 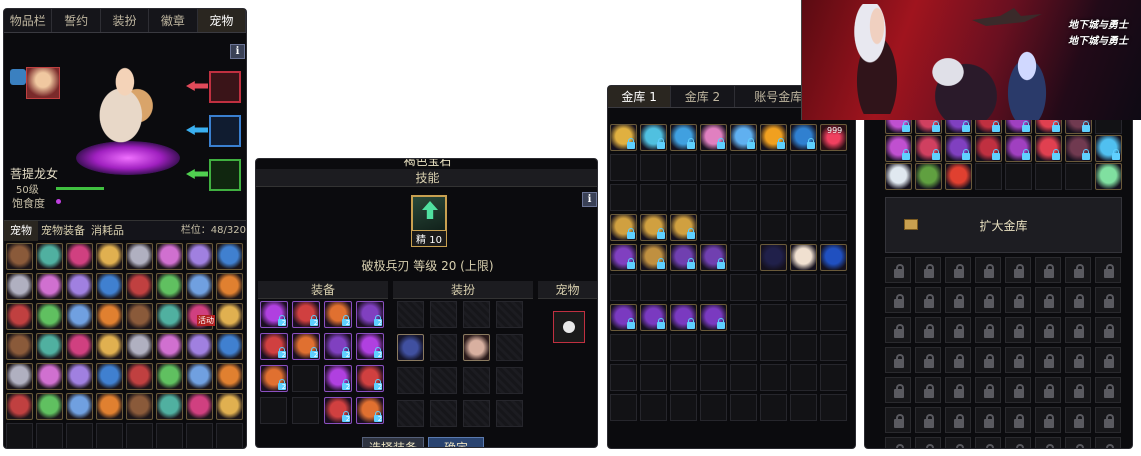 I want to click on pet-equip-slot-special, so click(x=225, y=175).